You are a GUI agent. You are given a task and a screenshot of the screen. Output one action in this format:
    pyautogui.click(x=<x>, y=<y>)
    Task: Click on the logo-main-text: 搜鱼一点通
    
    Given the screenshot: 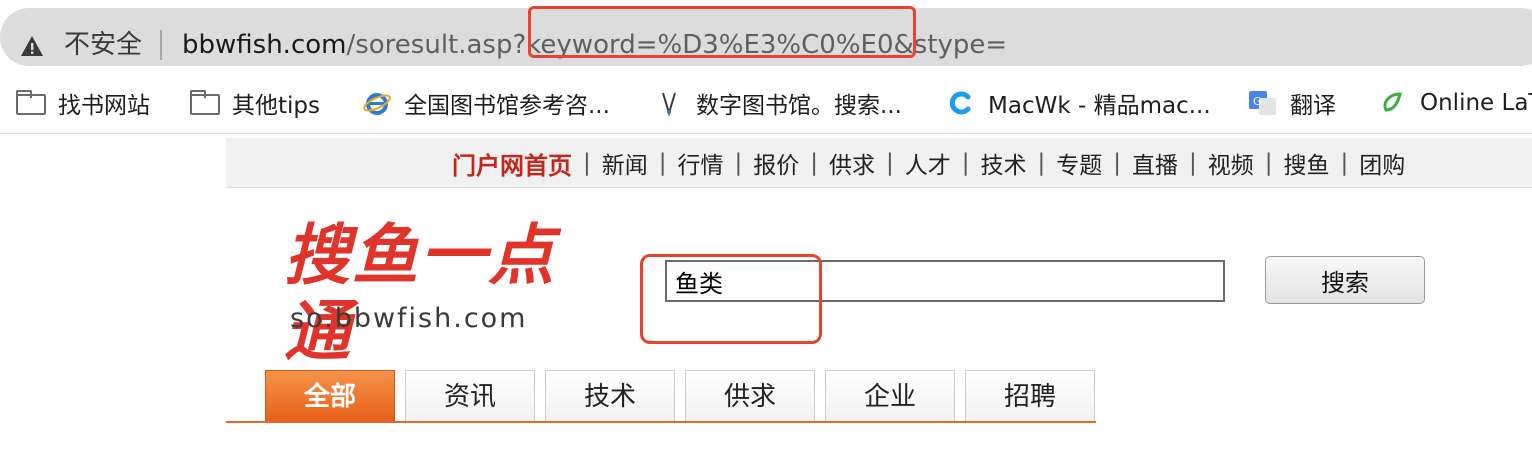 What is the action you would take?
    pyautogui.click(x=420, y=293)
    